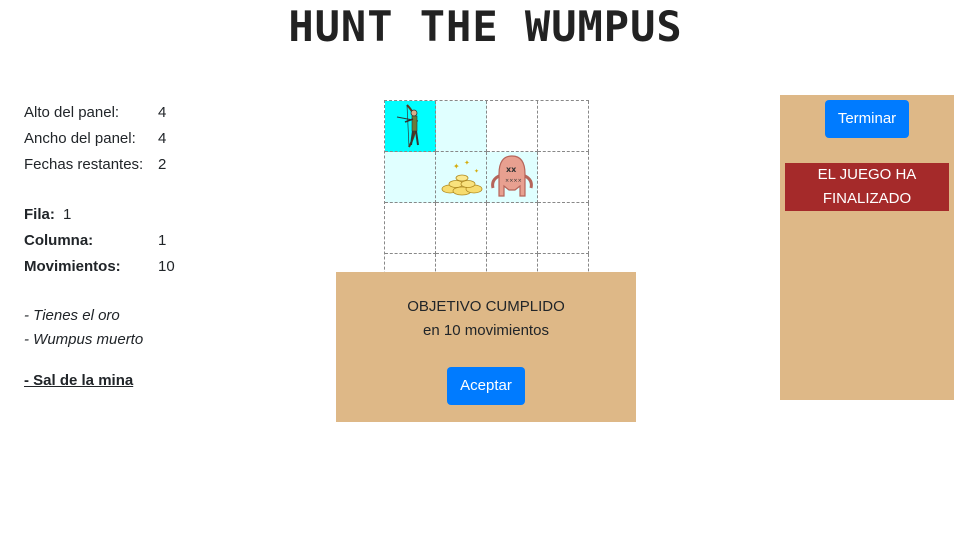  I want to click on flechas-row: Fechas restantes: 2, so click(95, 165).